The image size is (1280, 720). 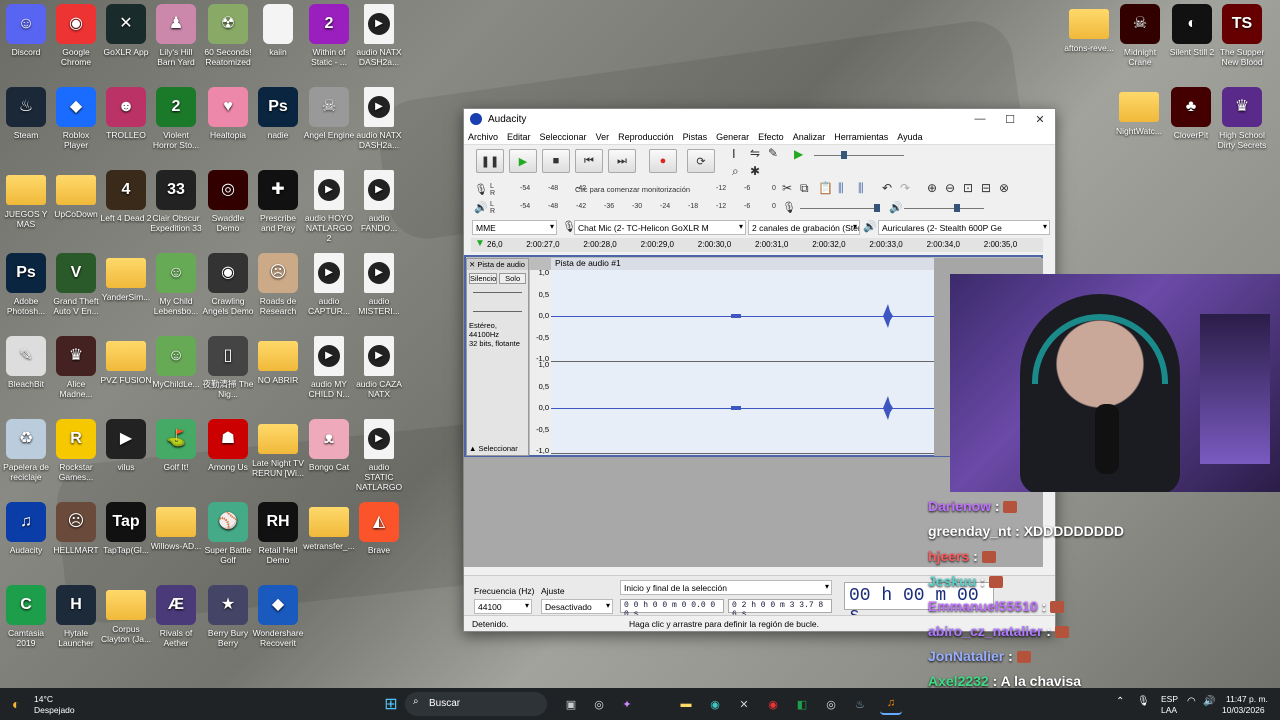 I want to click on desktop-icon: ☻ TROLLEO, so click(x=126, y=122).